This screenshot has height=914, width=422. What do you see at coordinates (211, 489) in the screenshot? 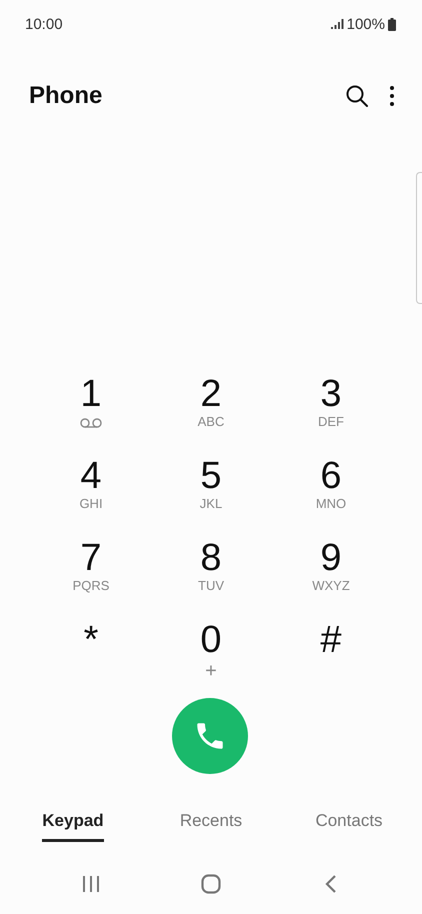
I see `dial-key: 5 JKL` at bounding box center [211, 489].